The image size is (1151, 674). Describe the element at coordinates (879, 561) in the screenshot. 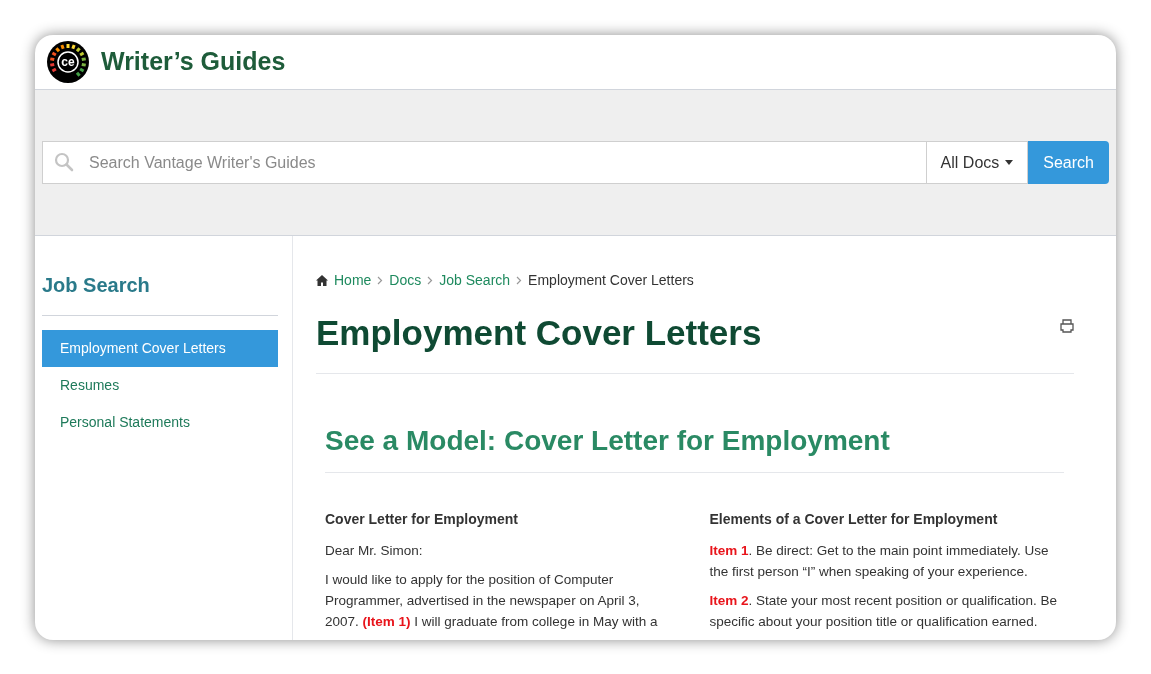

I see `paragraph: Item 1. Be direct: Get to the main point immediately. Use the first person “I” when speaking of your experience.` at that location.